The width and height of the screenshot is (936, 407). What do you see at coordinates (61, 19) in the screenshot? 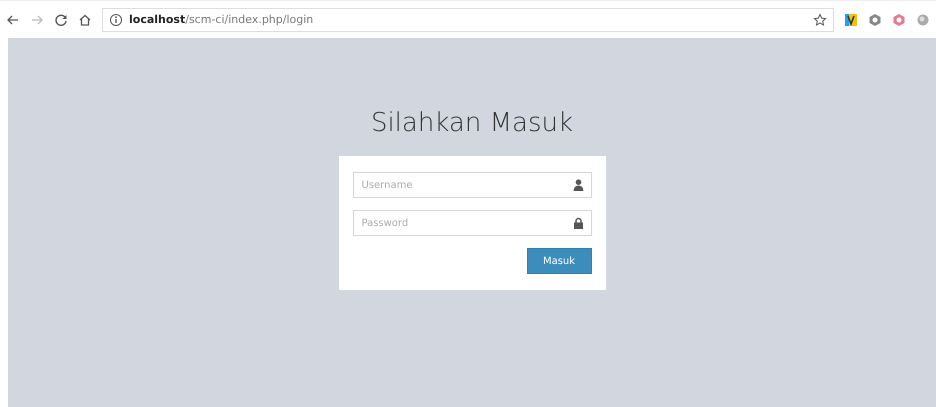
I see `reload-icon` at bounding box center [61, 19].